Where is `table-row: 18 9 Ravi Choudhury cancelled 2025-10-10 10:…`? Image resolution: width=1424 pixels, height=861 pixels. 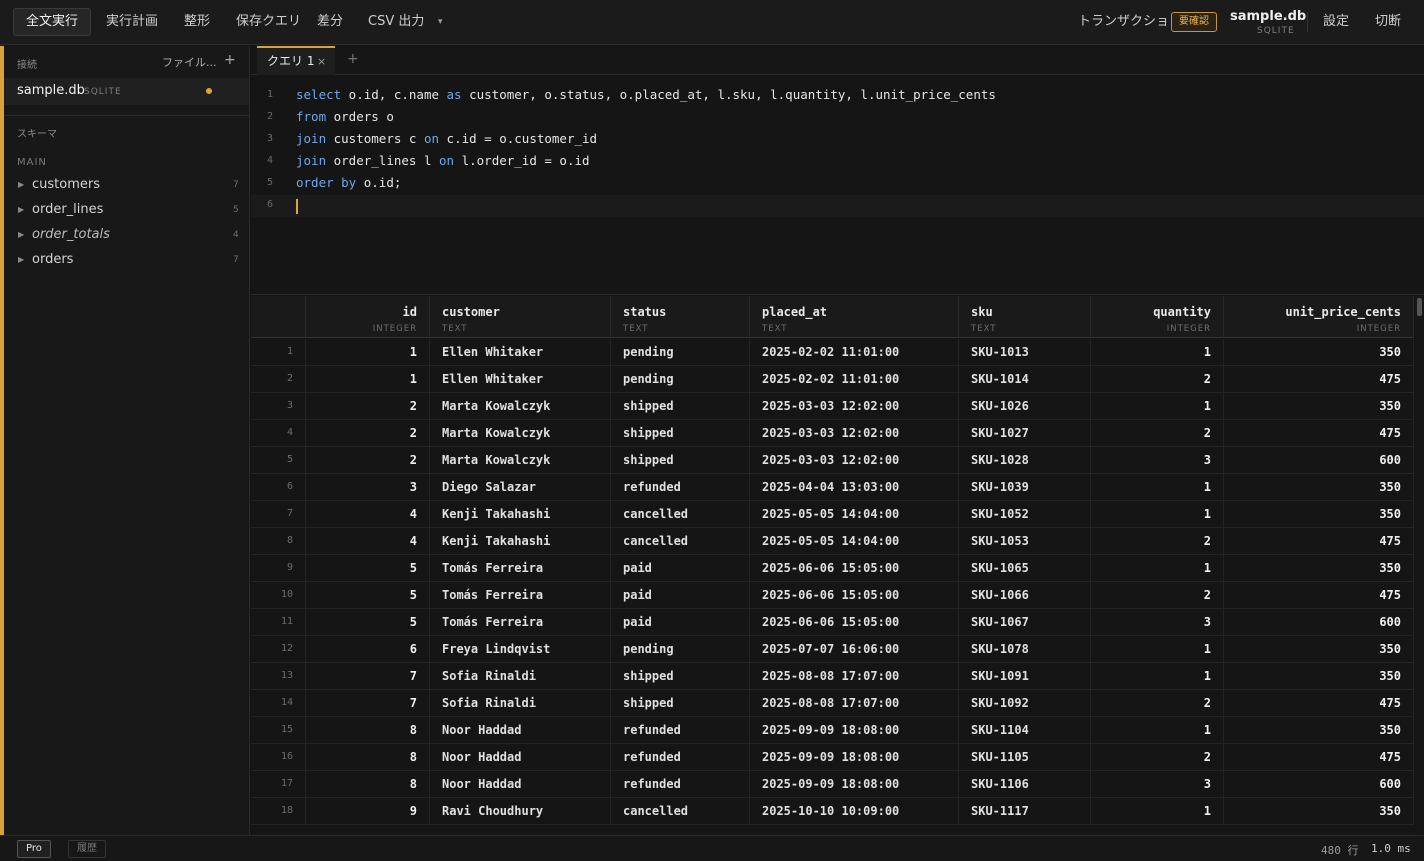 table-row: 18 9 Ravi Choudhury cancelled 2025-10-10 10:… is located at coordinates (832, 811).